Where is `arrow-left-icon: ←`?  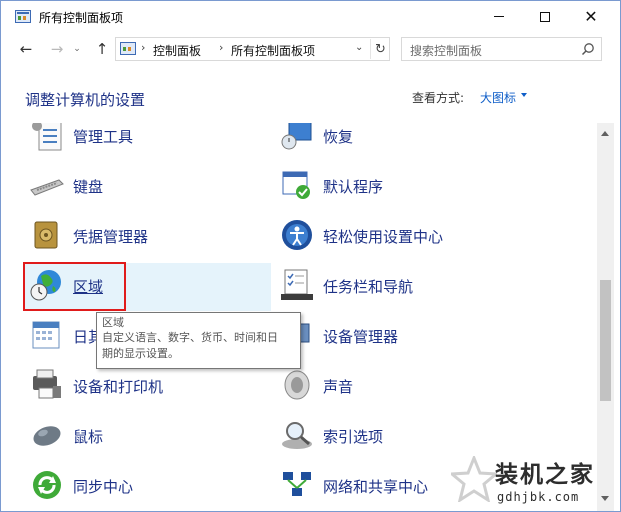
arrow-left-icon: ← is located at coordinates (26, 49).